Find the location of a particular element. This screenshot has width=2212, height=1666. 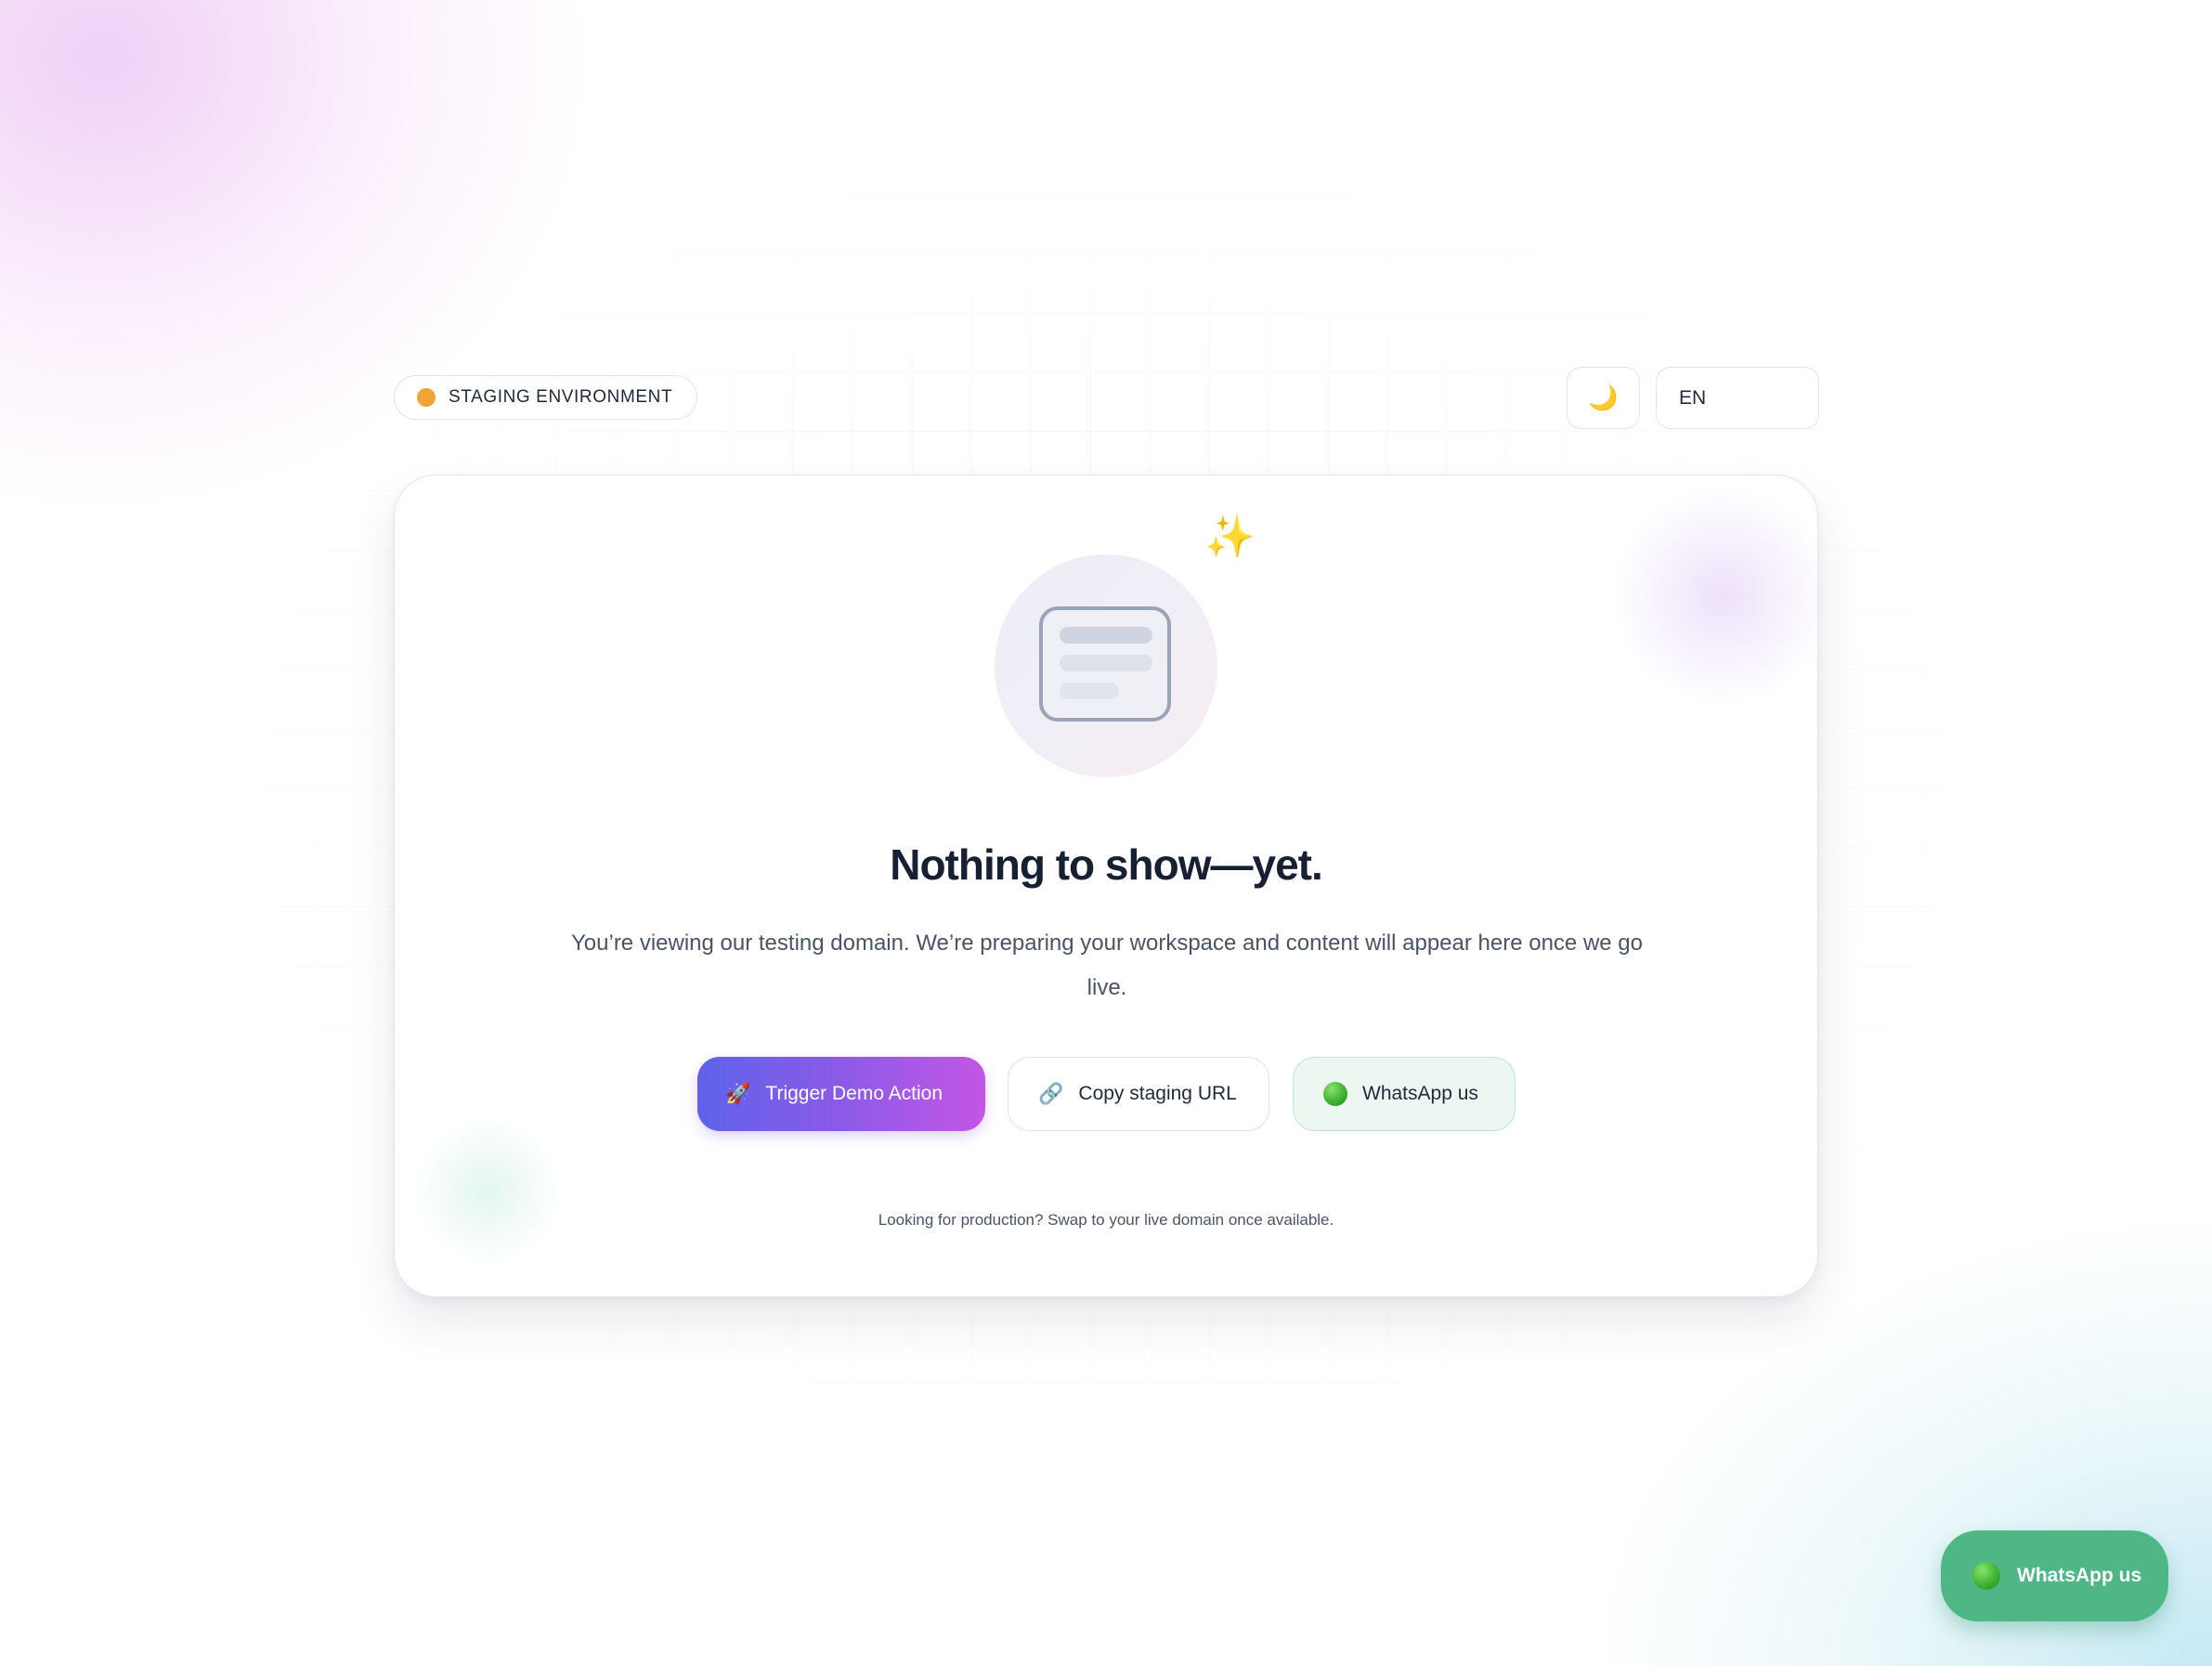

empty-state-title: Nothing to show—yet. is located at coordinates (1106, 864).